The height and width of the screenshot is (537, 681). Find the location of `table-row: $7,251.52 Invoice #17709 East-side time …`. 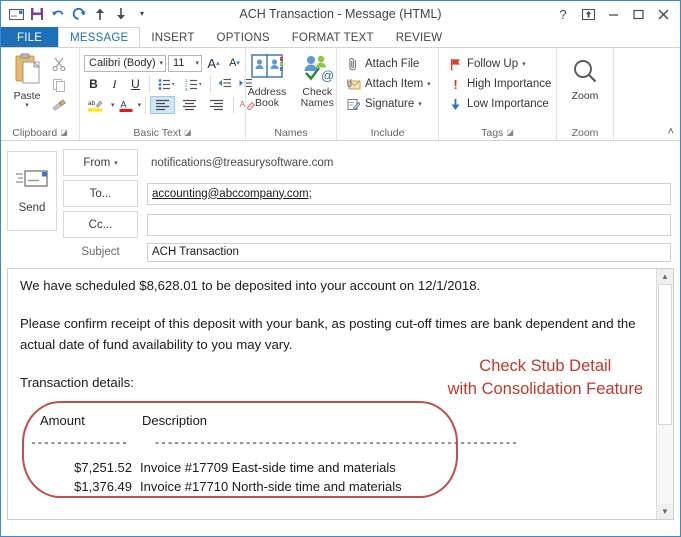

table-row: $7,251.52 Invoice #17709 East-side time … is located at coordinates (274, 467).